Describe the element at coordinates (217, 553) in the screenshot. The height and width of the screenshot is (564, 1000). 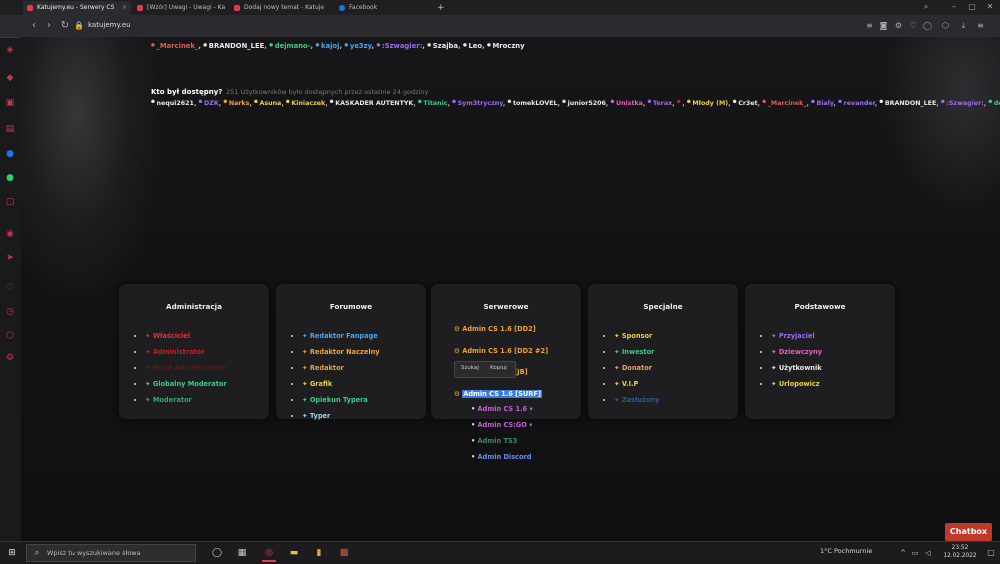
I see `cortana-icon: ◯` at that location.